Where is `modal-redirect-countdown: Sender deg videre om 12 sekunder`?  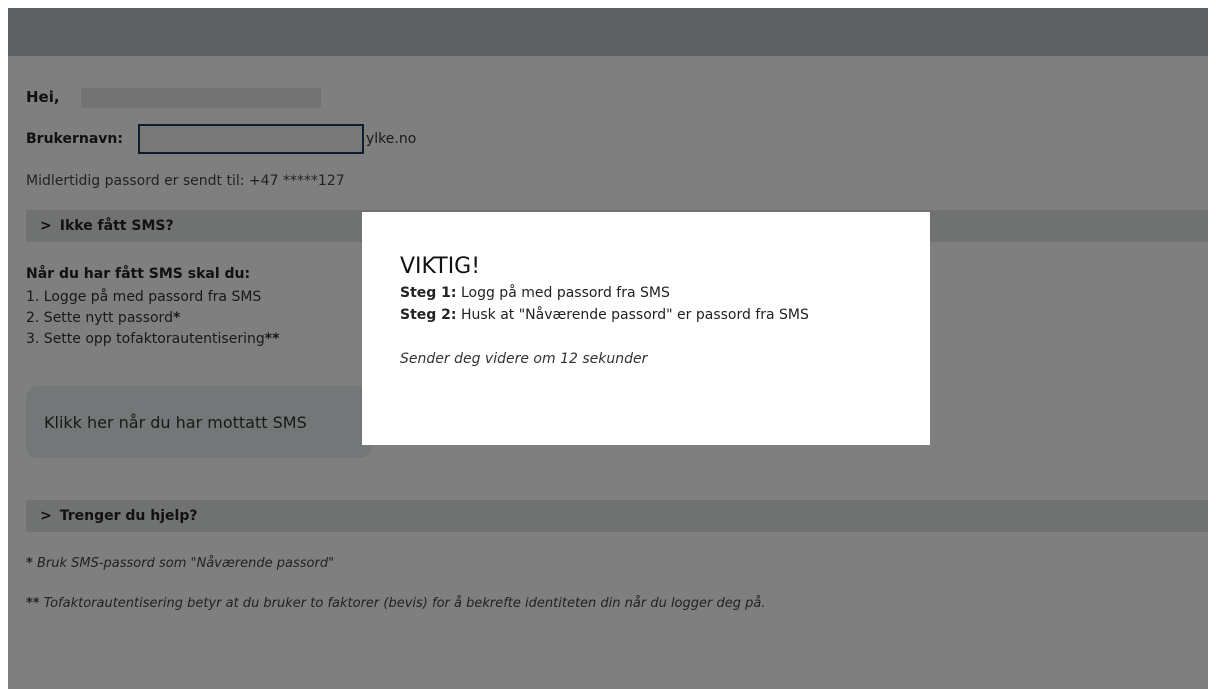 modal-redirect-countdown: Sender deg videre om 12 sekunder is located at coordinates (524, 359).